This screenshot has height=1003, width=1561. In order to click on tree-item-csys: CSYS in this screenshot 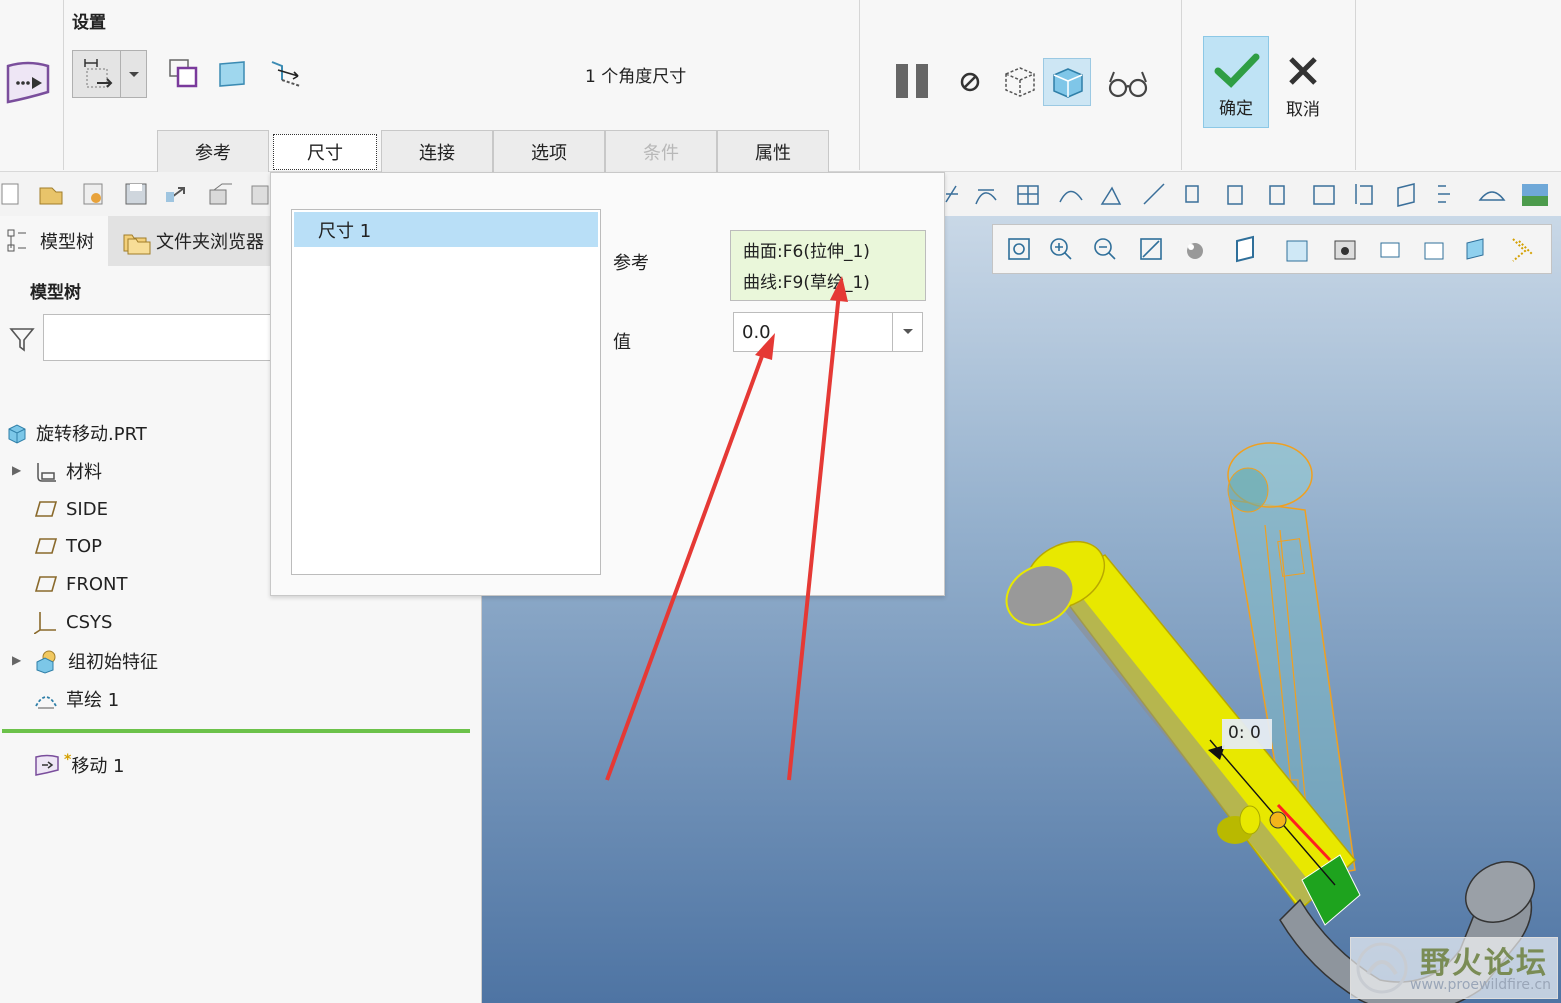, I will do `click(73, 622)`.